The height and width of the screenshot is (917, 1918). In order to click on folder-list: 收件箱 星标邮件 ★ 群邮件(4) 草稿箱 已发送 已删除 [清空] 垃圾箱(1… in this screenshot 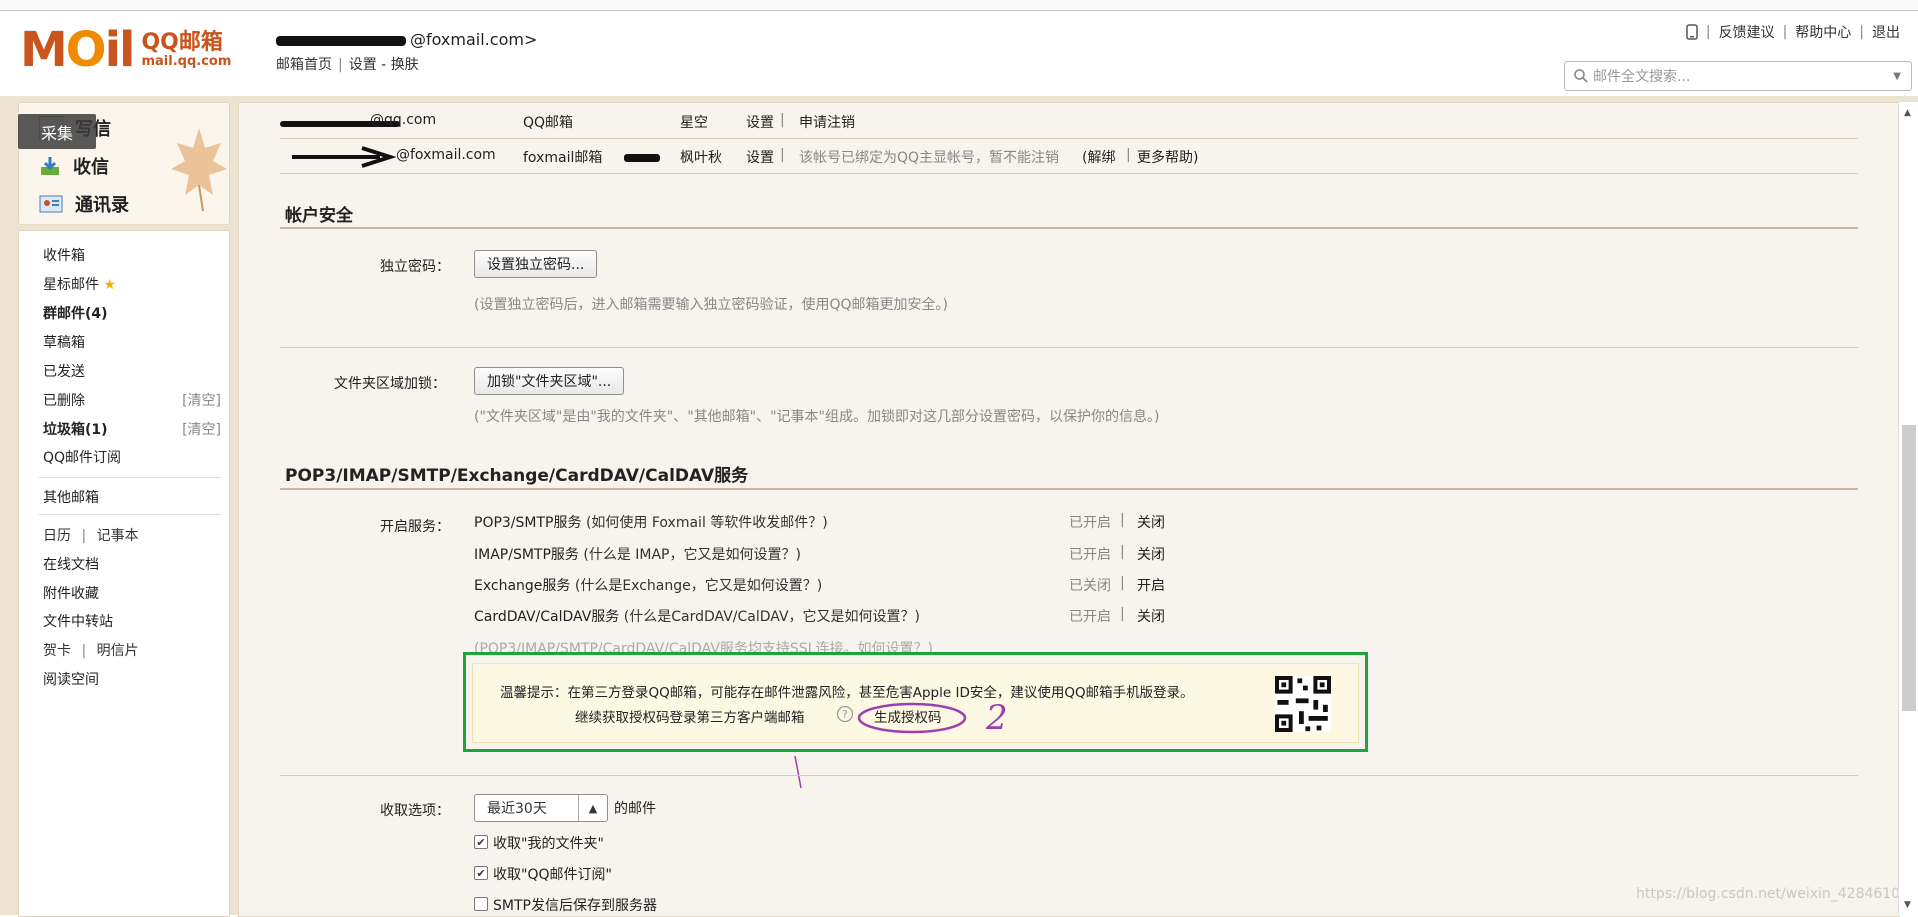, I will do `click(124, 573)`.